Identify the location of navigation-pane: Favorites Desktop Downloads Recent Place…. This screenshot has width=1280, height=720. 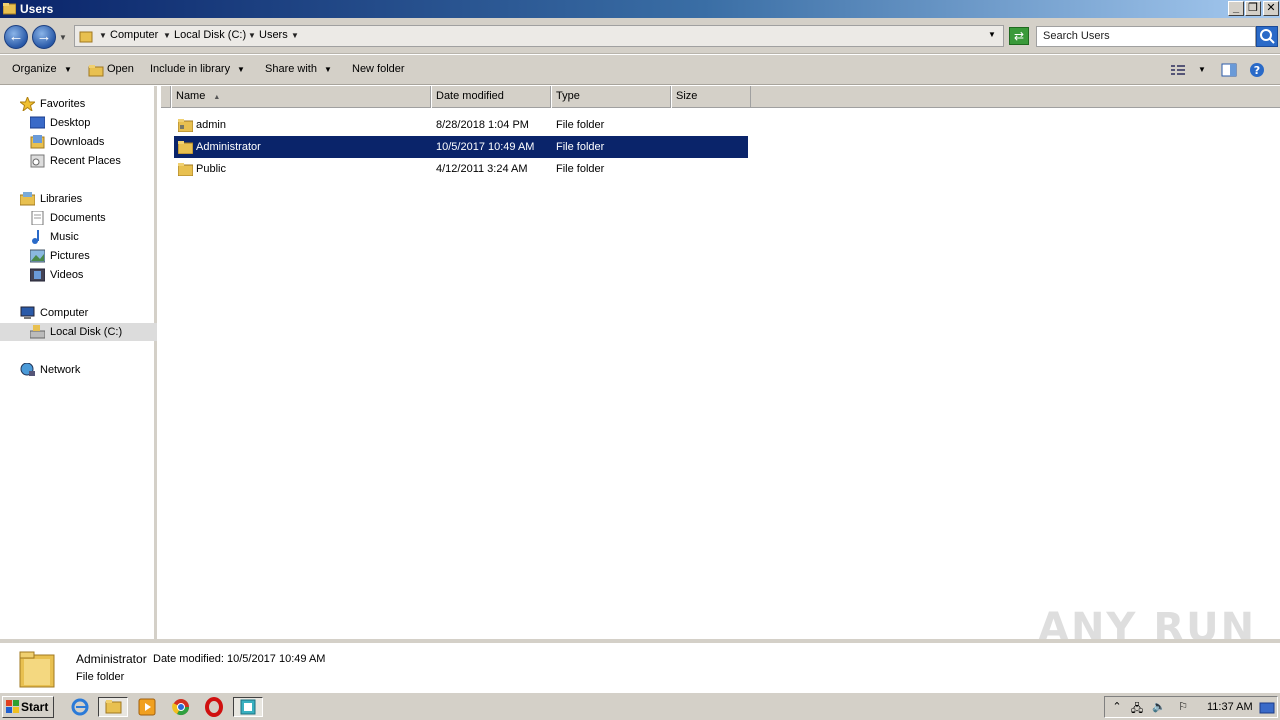
(78, 362).